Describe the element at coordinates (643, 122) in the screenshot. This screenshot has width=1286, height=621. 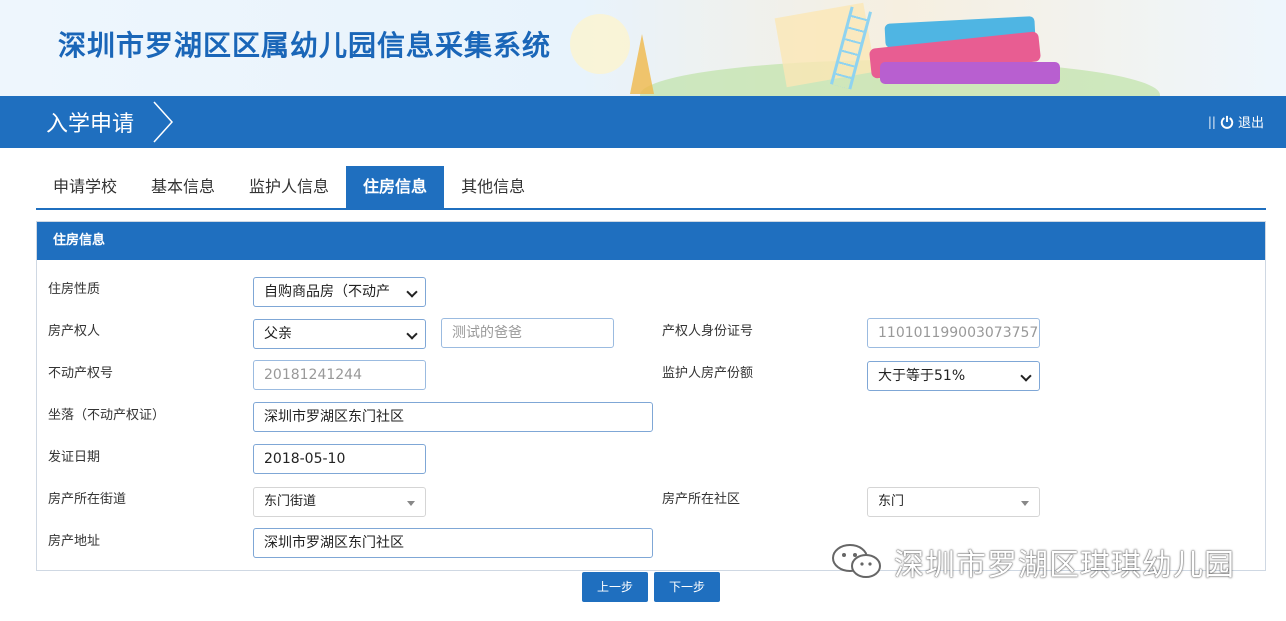
I see `navbar: 入学申请 || 退出` at that location.